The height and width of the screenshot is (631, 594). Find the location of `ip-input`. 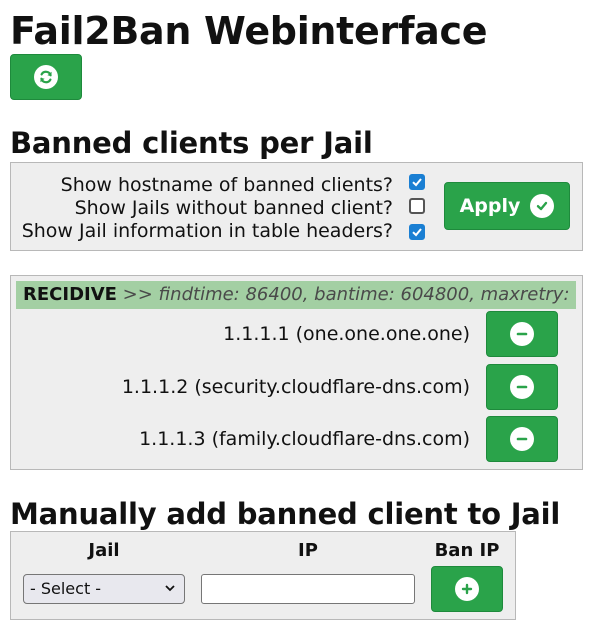

ip-input is located at coordinates (308, 589).